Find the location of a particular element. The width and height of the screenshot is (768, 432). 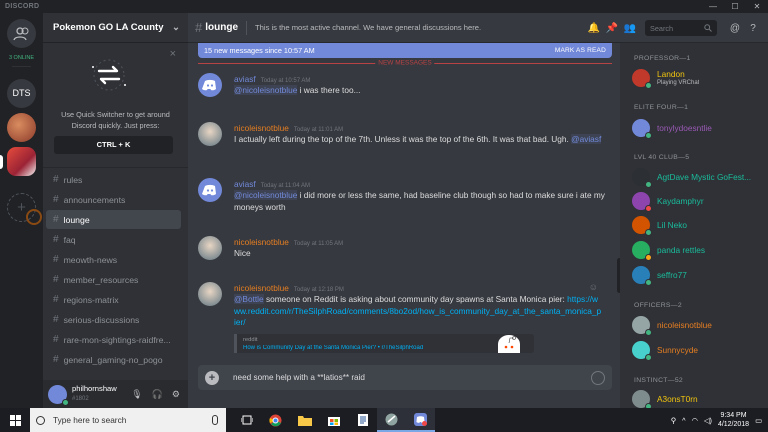

chrome-icon is located at coordinates (275, 420).